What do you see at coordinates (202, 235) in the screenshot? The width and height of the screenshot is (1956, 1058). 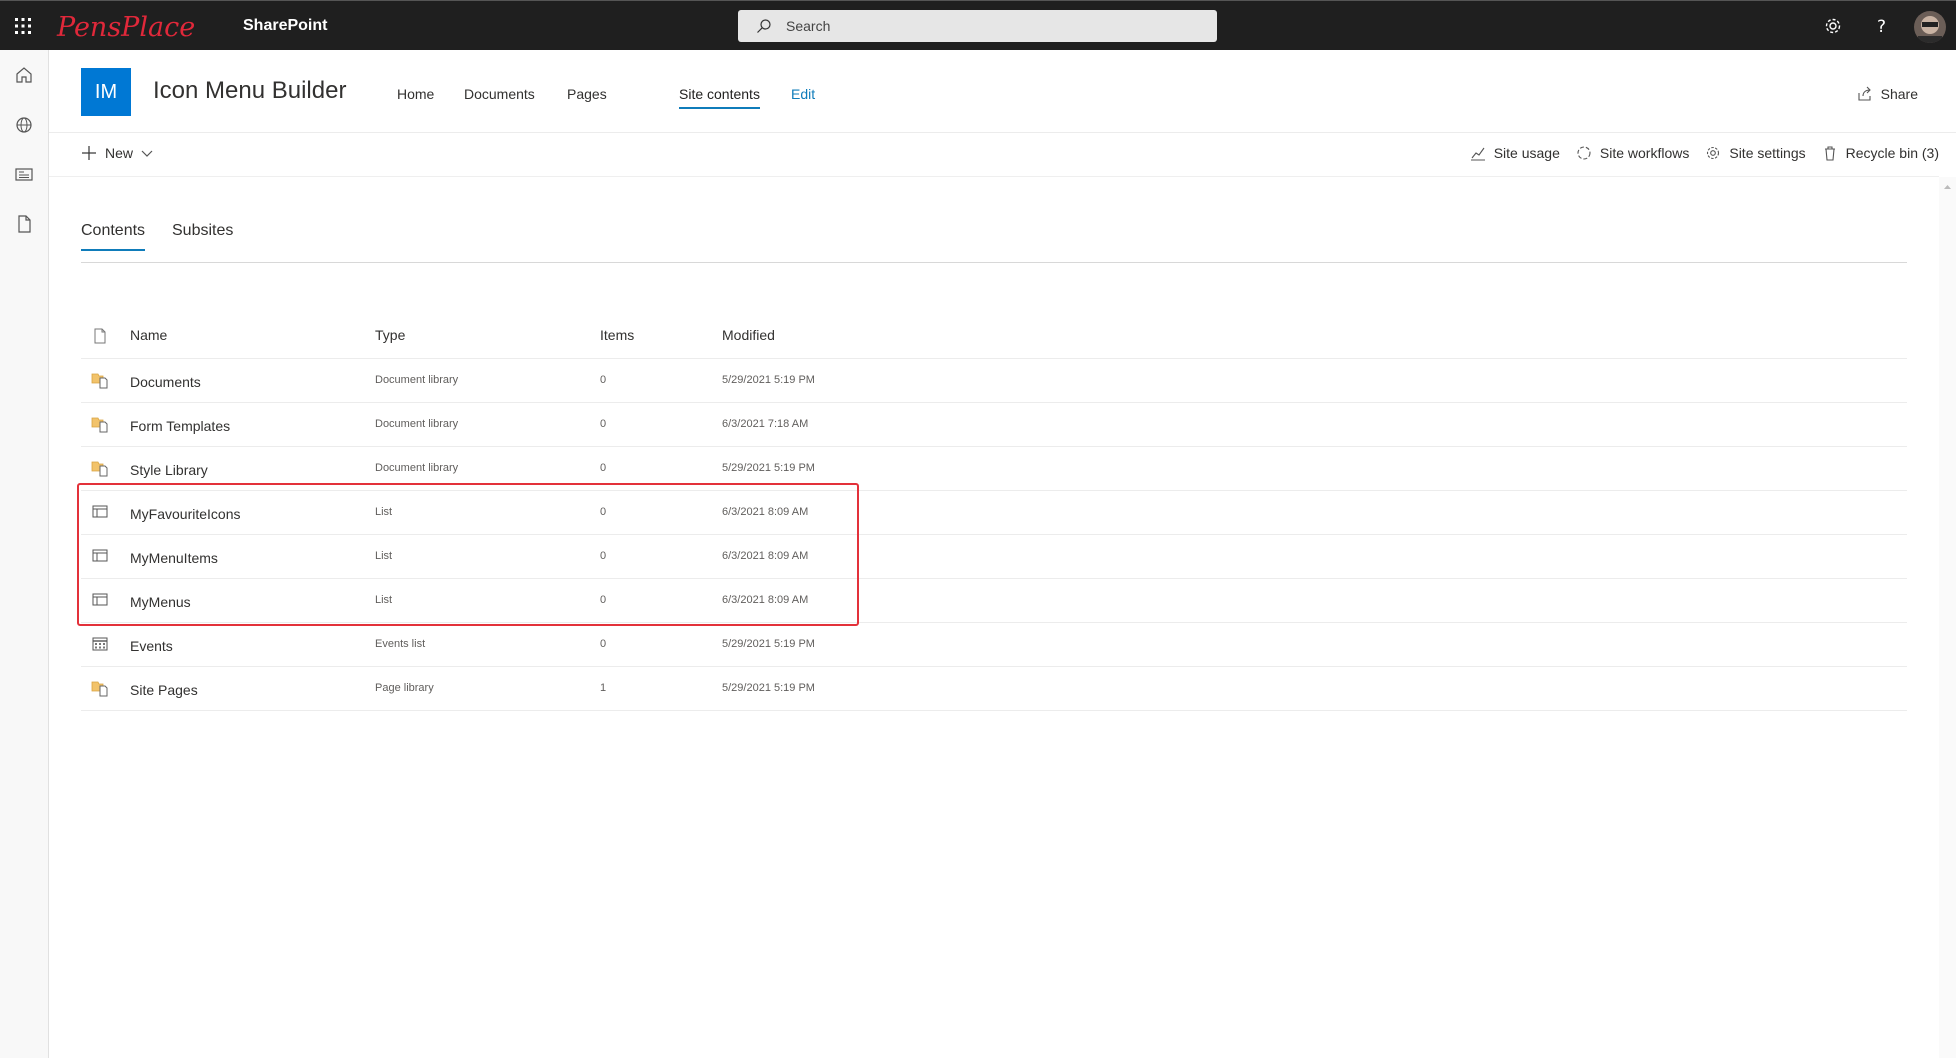 I see `tab-subsites: Subsites` at bounding box center [202, 235].